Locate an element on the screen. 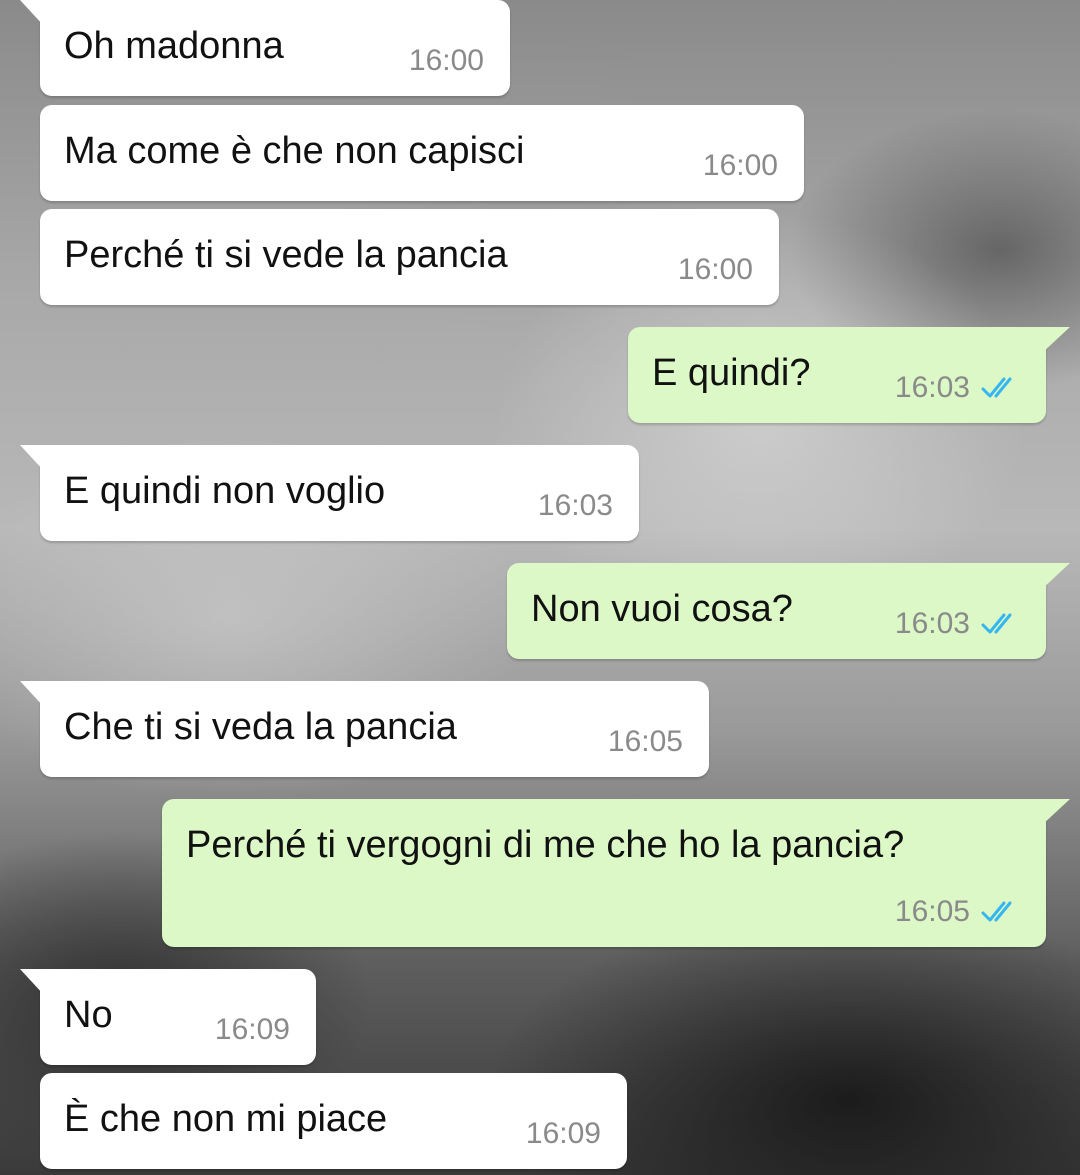 The width and height of the screenshot is (1080, 1175). message-bubble-incoming: Perché ti si vede la pancia 16:00 is located at coordinates (409, 257).